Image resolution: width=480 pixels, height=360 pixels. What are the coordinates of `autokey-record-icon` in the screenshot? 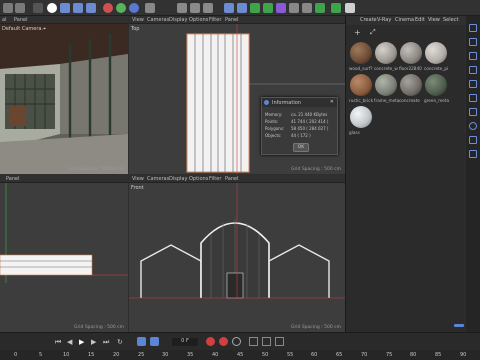 It's located at (223, 341).